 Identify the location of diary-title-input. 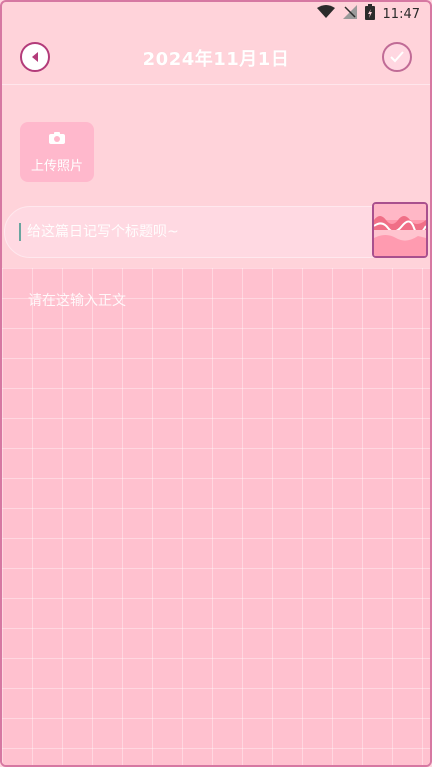
(187, 232).